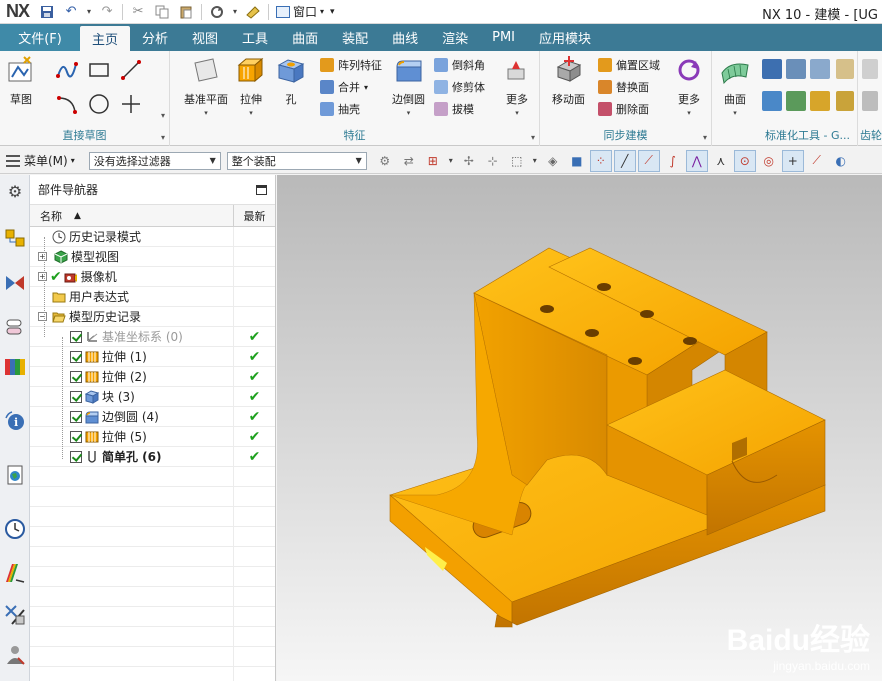  I want to click on role-icon, so click(15, 655).